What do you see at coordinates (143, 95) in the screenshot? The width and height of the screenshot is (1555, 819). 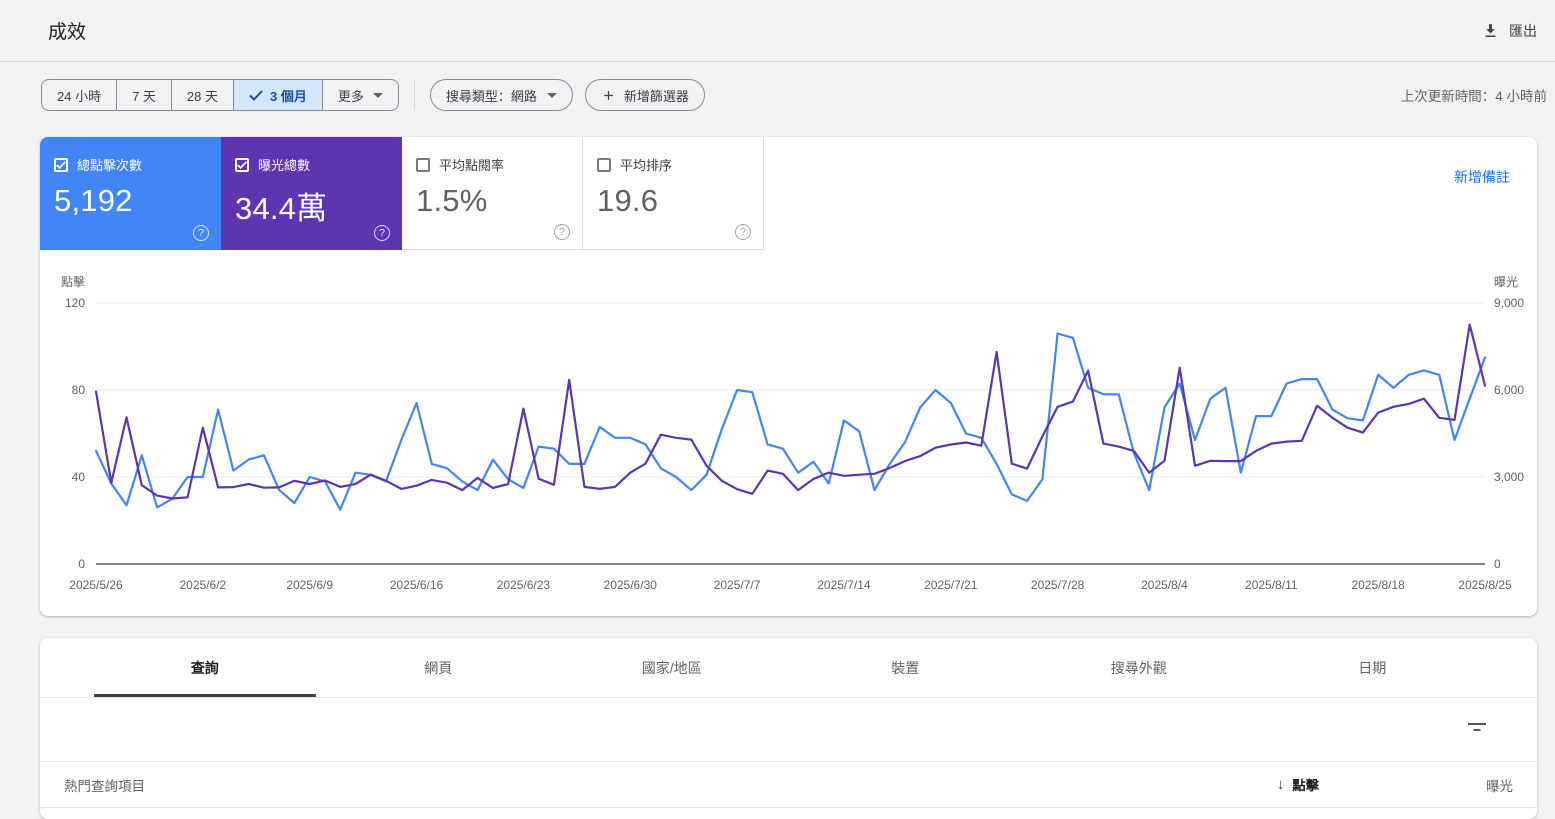 I see `date-range-7d: 7 天` at bounding box center [143, 95].